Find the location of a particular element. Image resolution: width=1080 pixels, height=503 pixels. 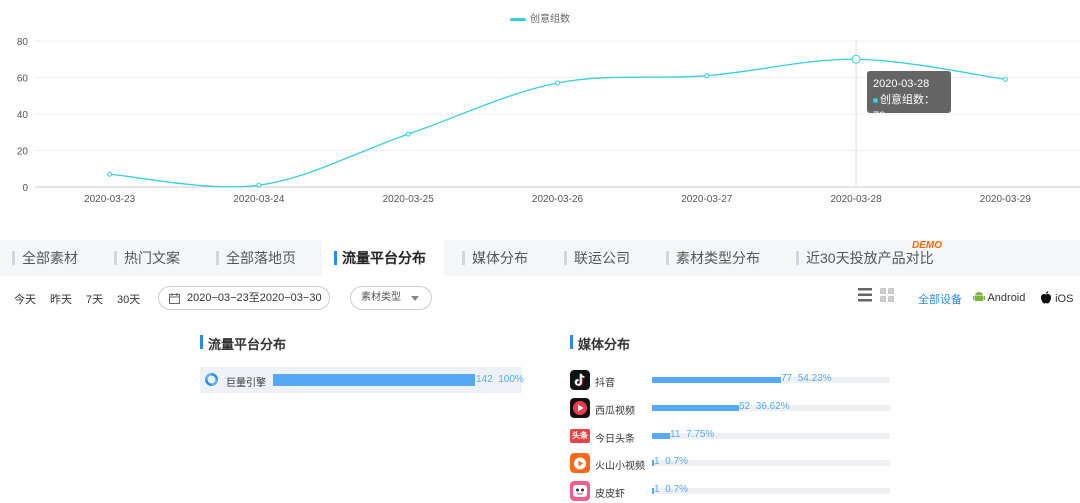

douyin-icon is located at coordinates (580, 380).